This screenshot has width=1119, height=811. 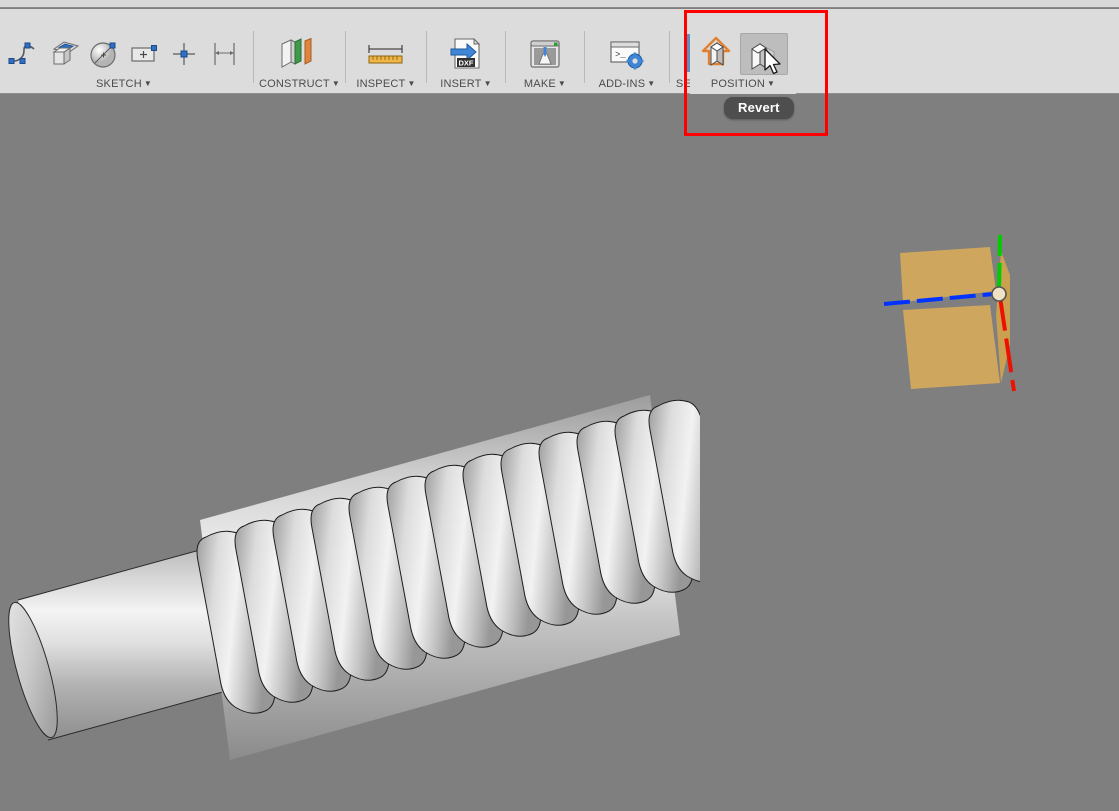 I want to click on toolbar-panel-sketch: SKETCH ▼, so click(x=124, y=62).